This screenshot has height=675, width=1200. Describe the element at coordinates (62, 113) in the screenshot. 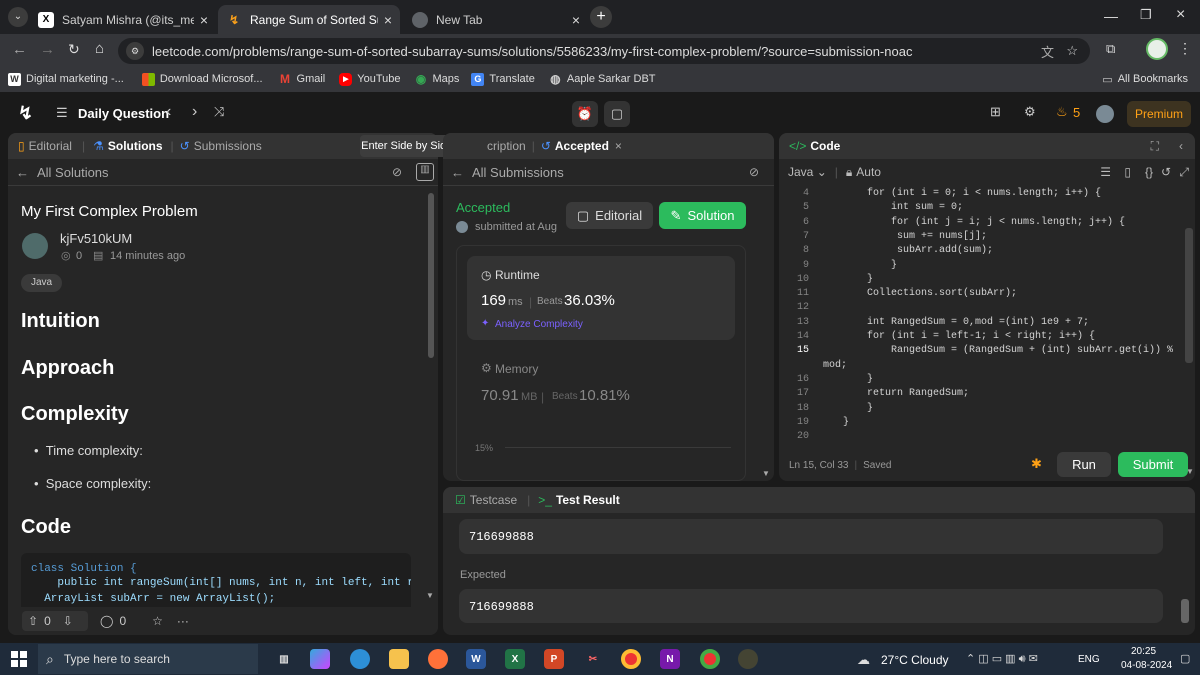

I see `problem-list-icon: ☰` at that location.